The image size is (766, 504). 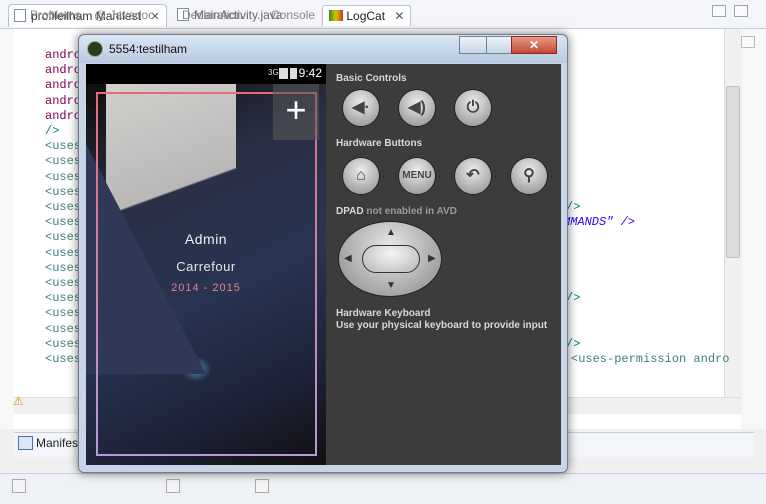 I want to click on vertical-scroll-thumb, so click(x=733, y=172).